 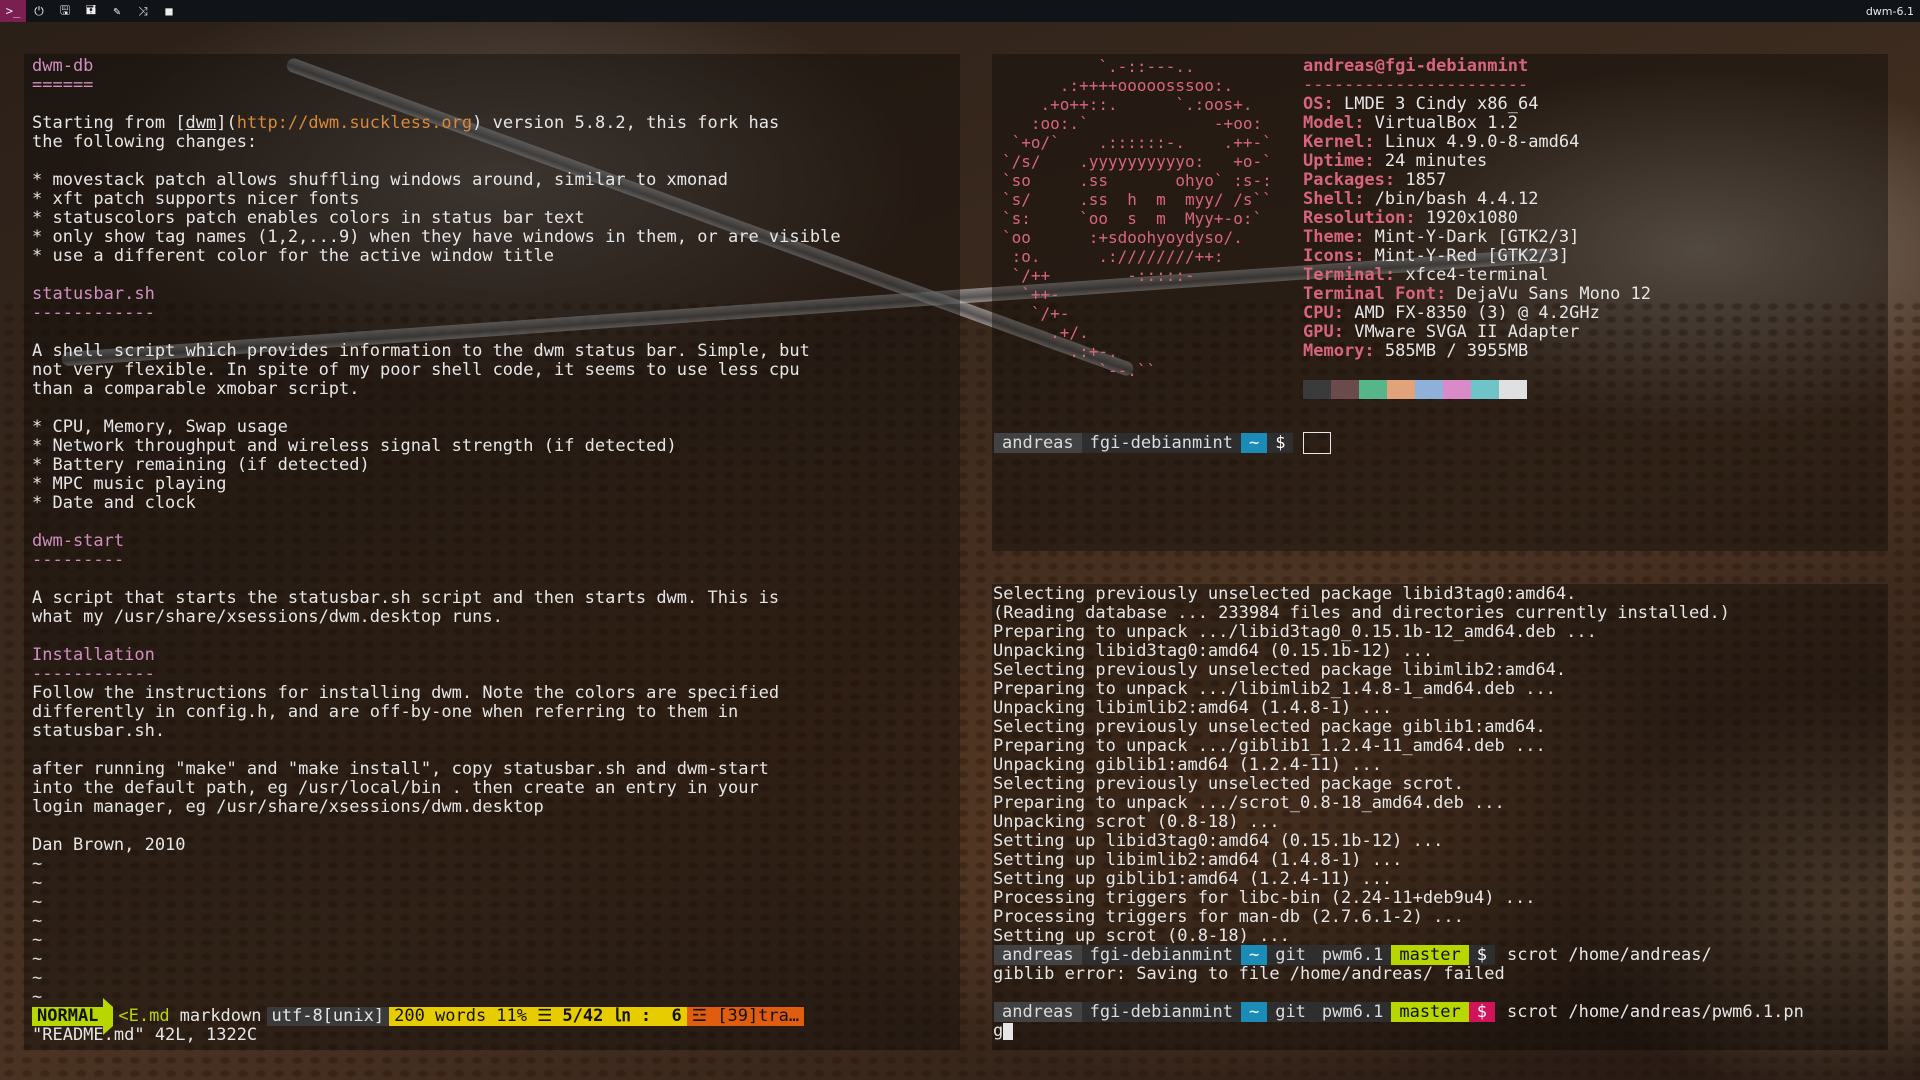 I want to click on terminal-icon: >_, so click(x=13, y=11).